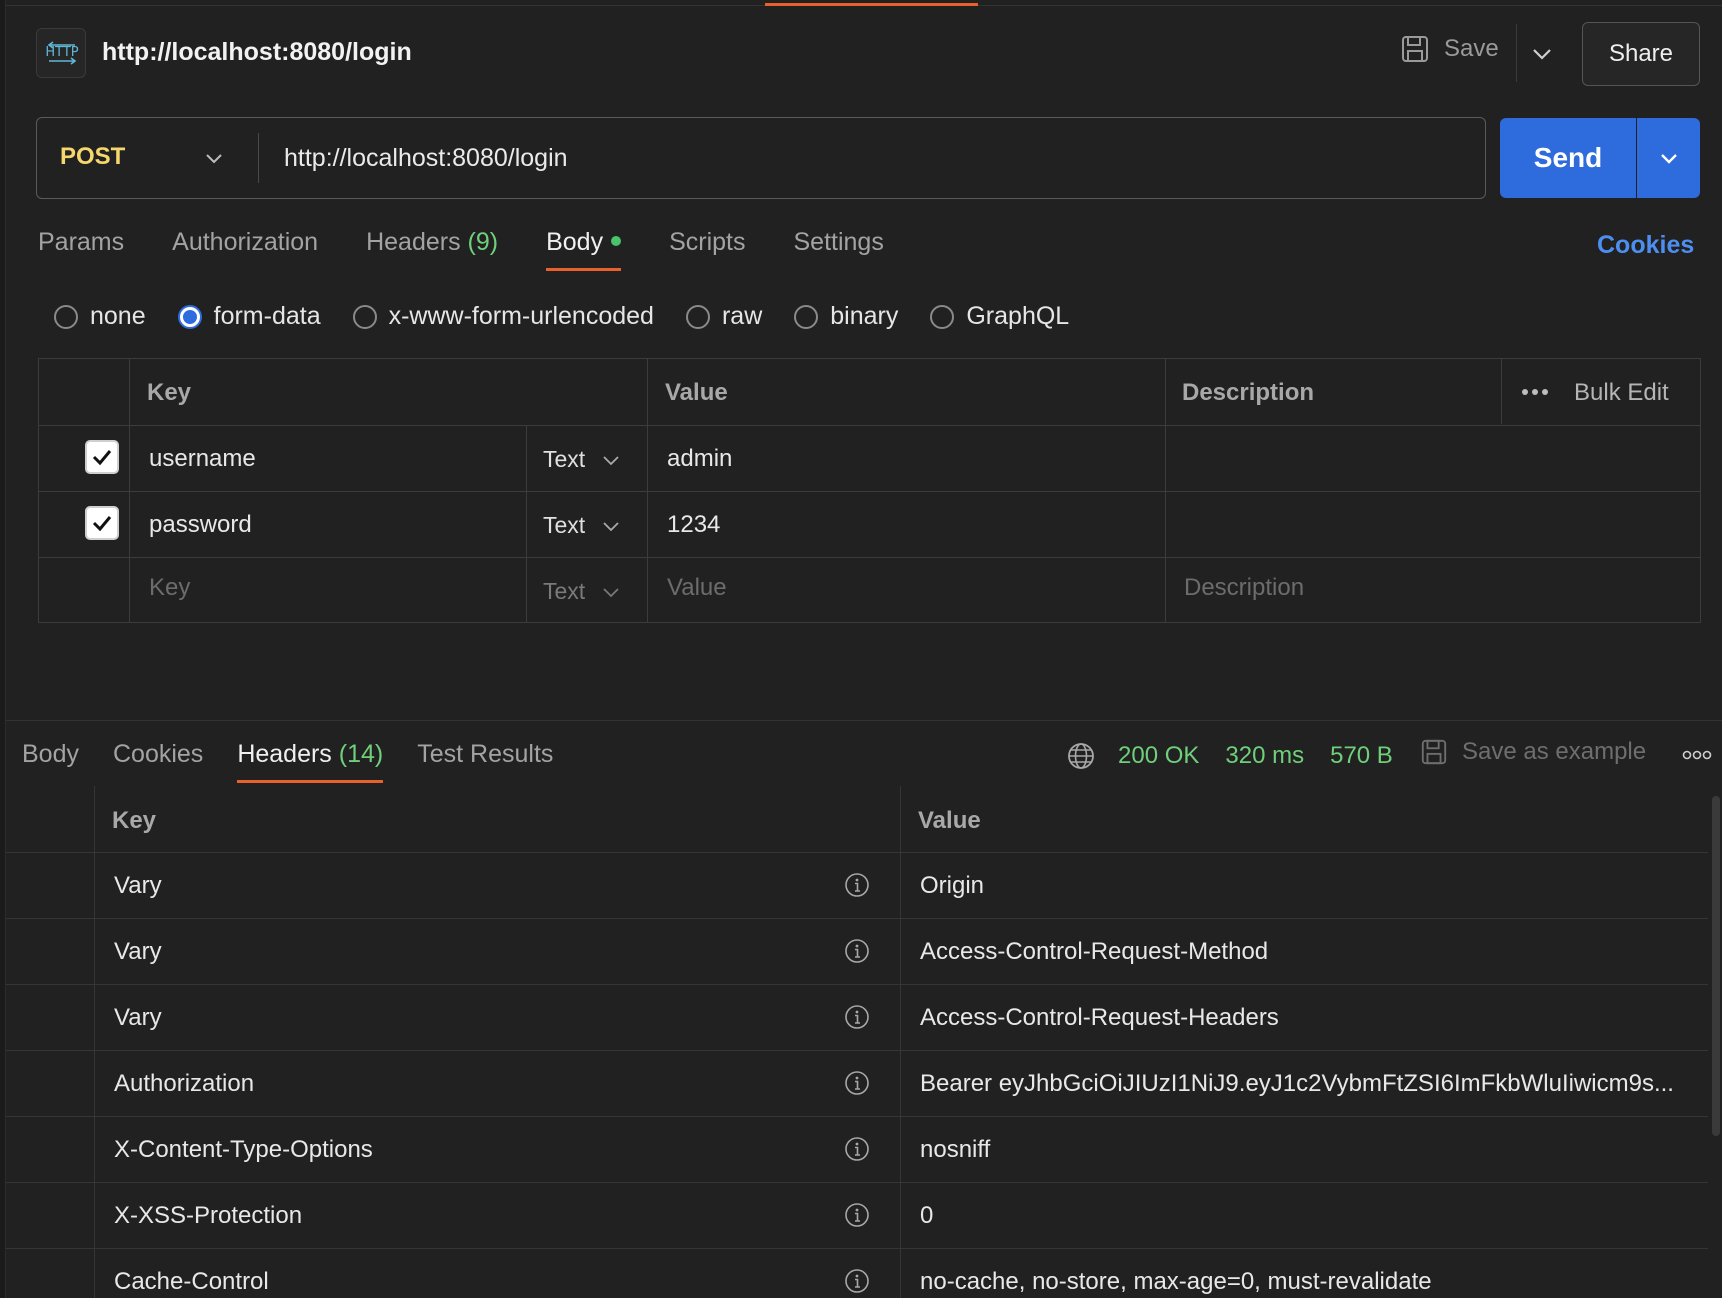  What do you see at coordinates (1471, 48) in the screenshot?
I see `save-label: Save` at bounding box center [1471, 48].